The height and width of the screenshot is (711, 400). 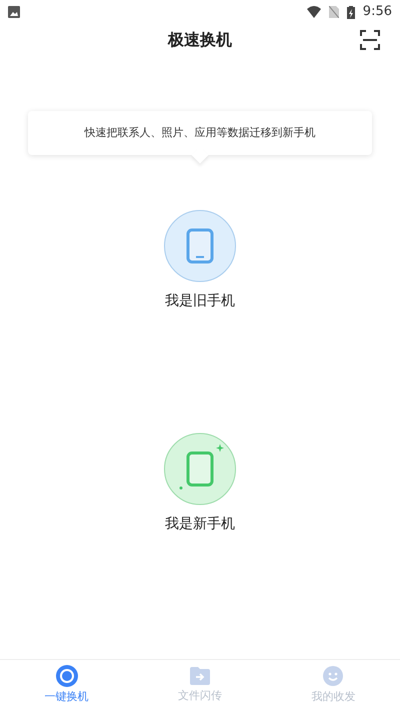 I want to click on smiley-icon, so click(x=333, y=676).